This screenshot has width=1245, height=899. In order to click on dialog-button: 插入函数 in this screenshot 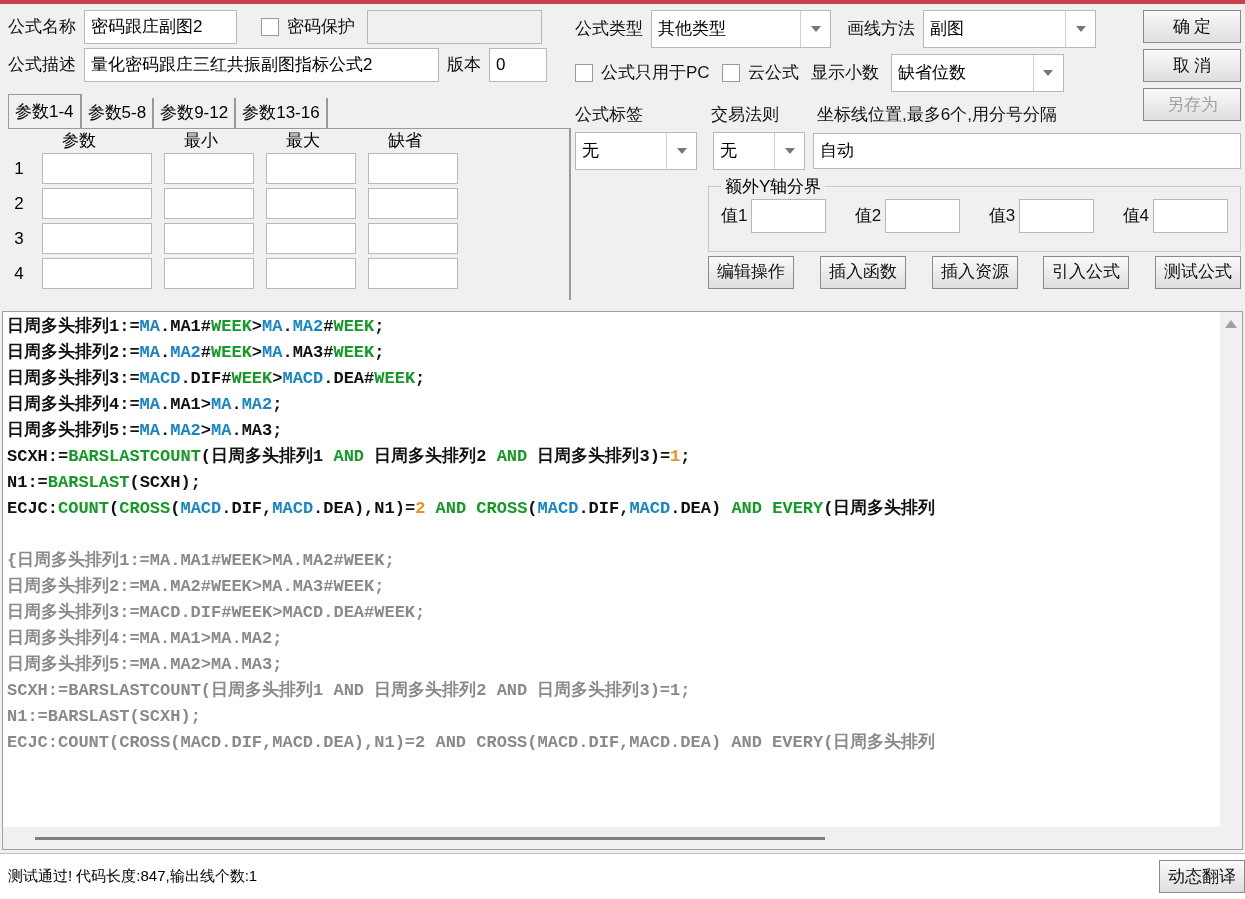, I will do `click(862, 272)`.